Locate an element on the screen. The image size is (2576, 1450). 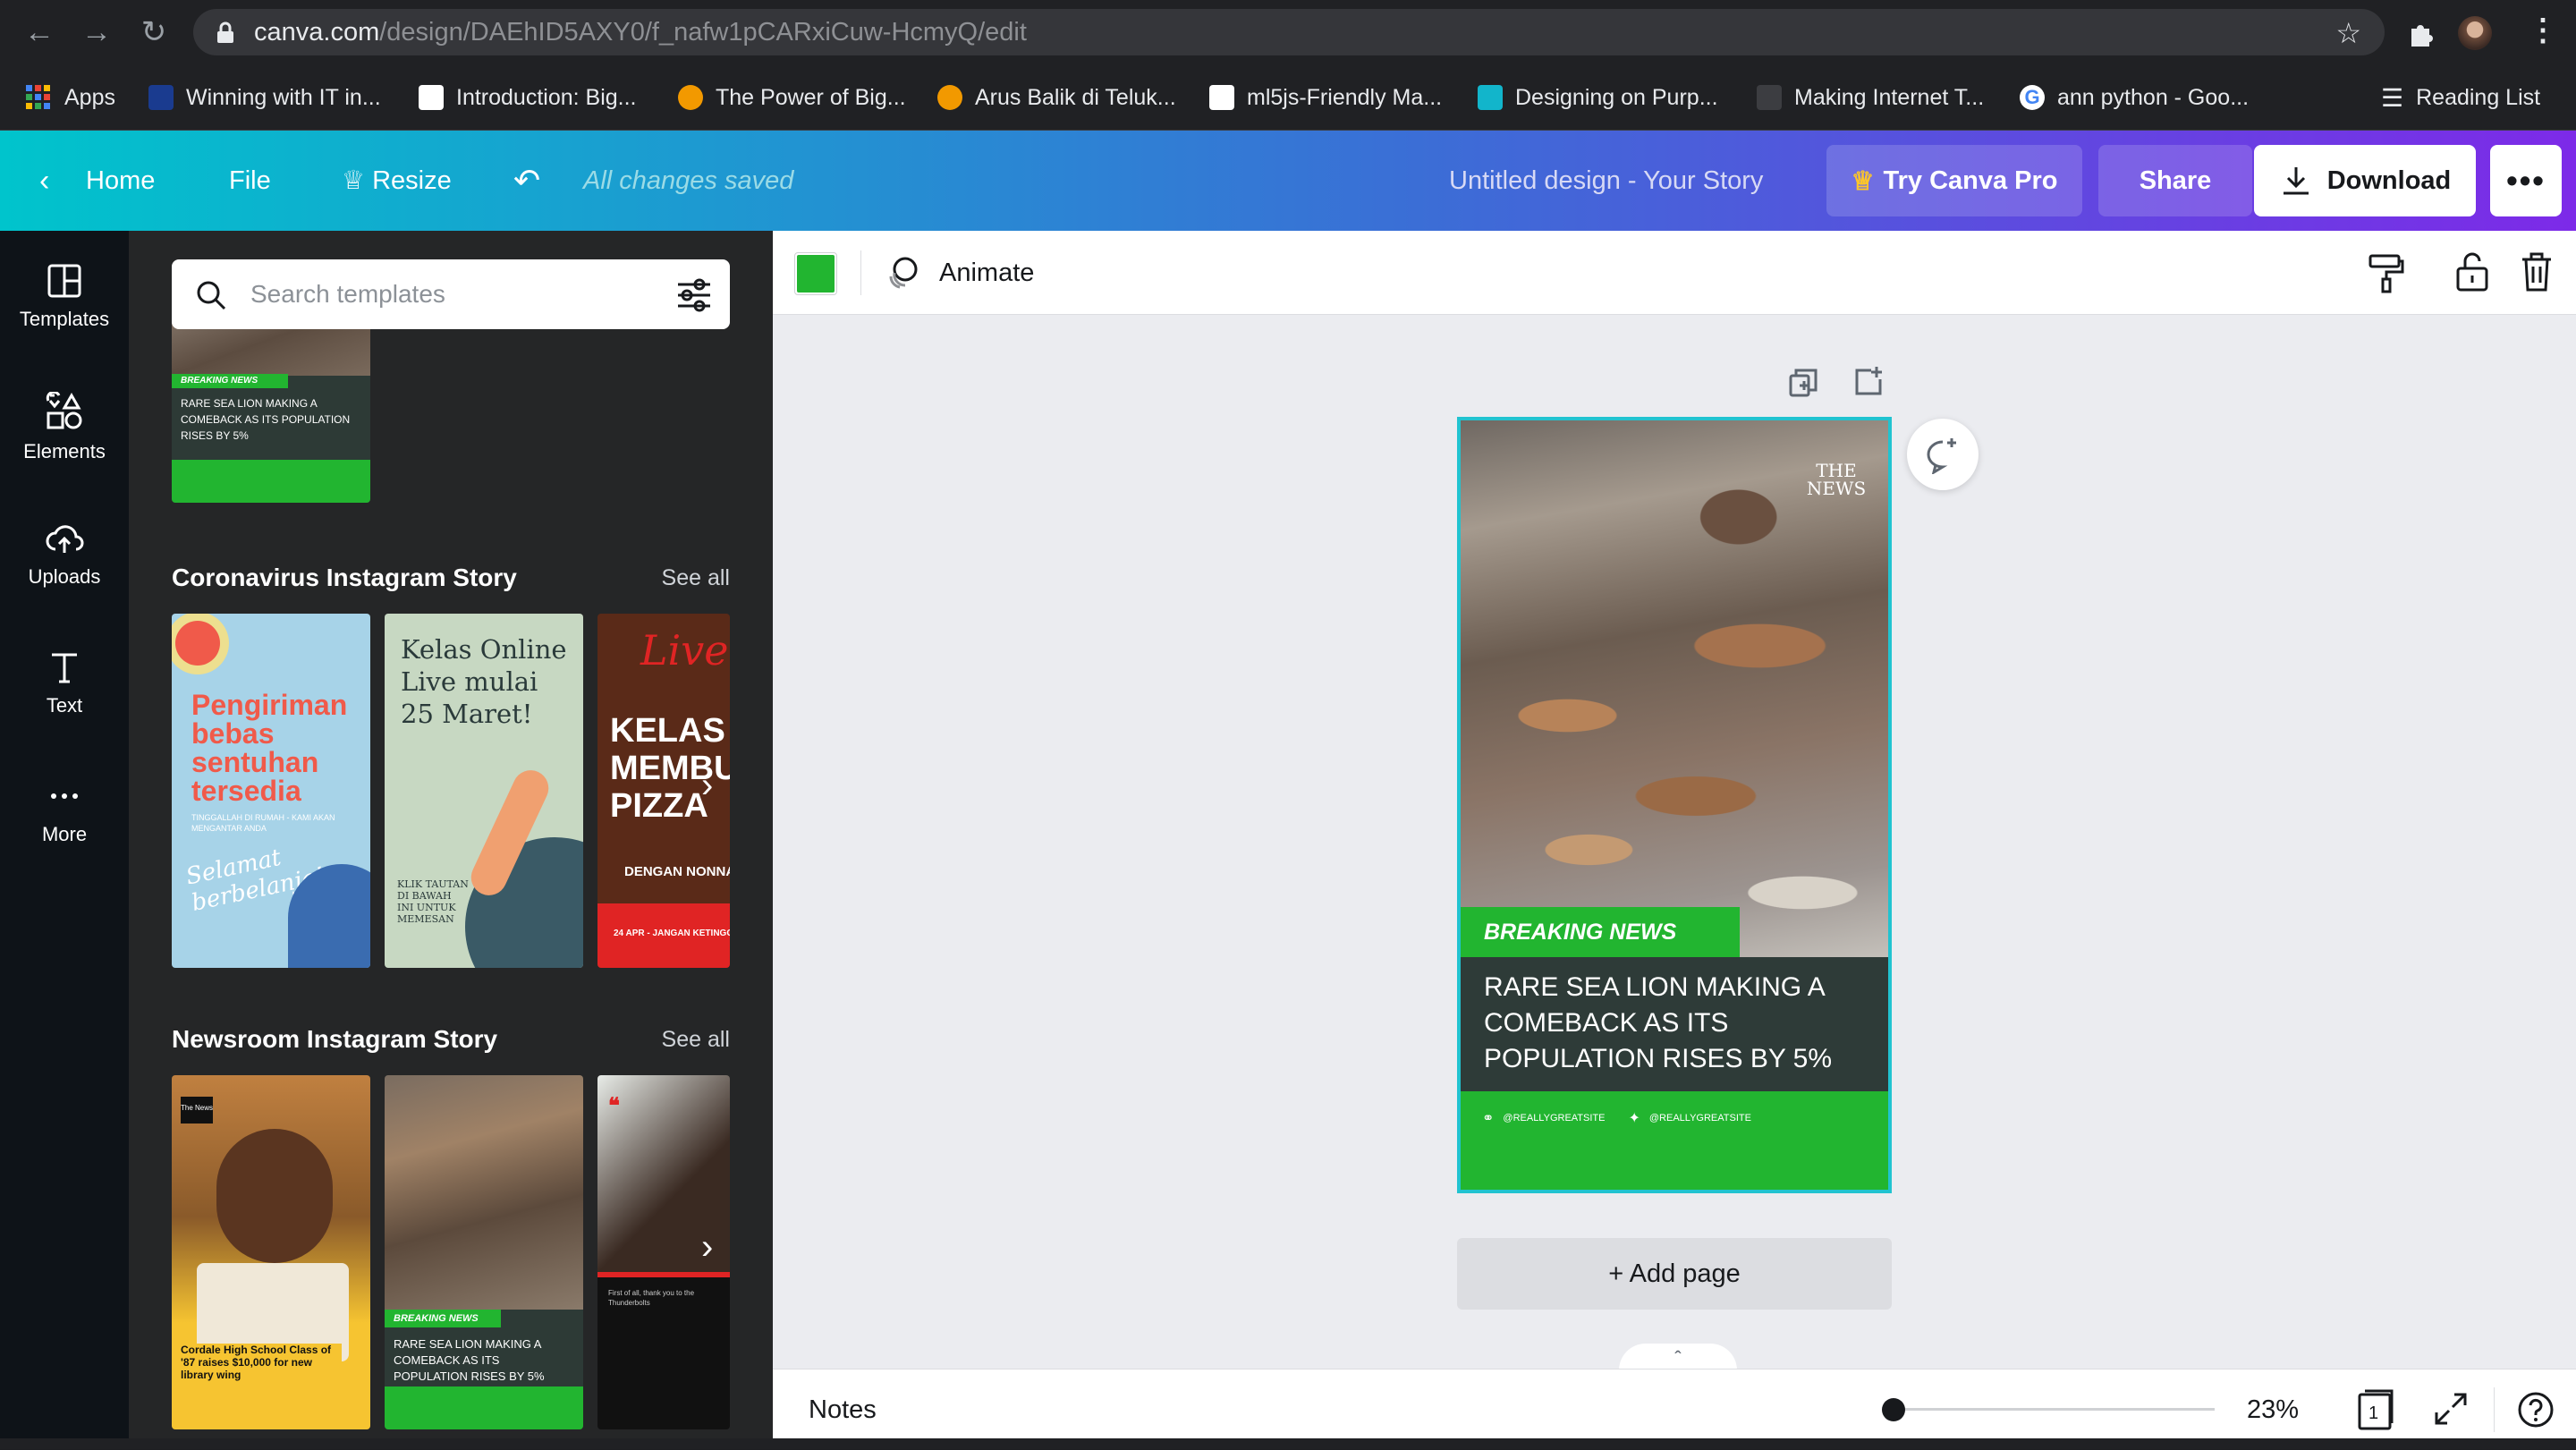
bookmark-label: Apps is located at coordinates (89, 97).